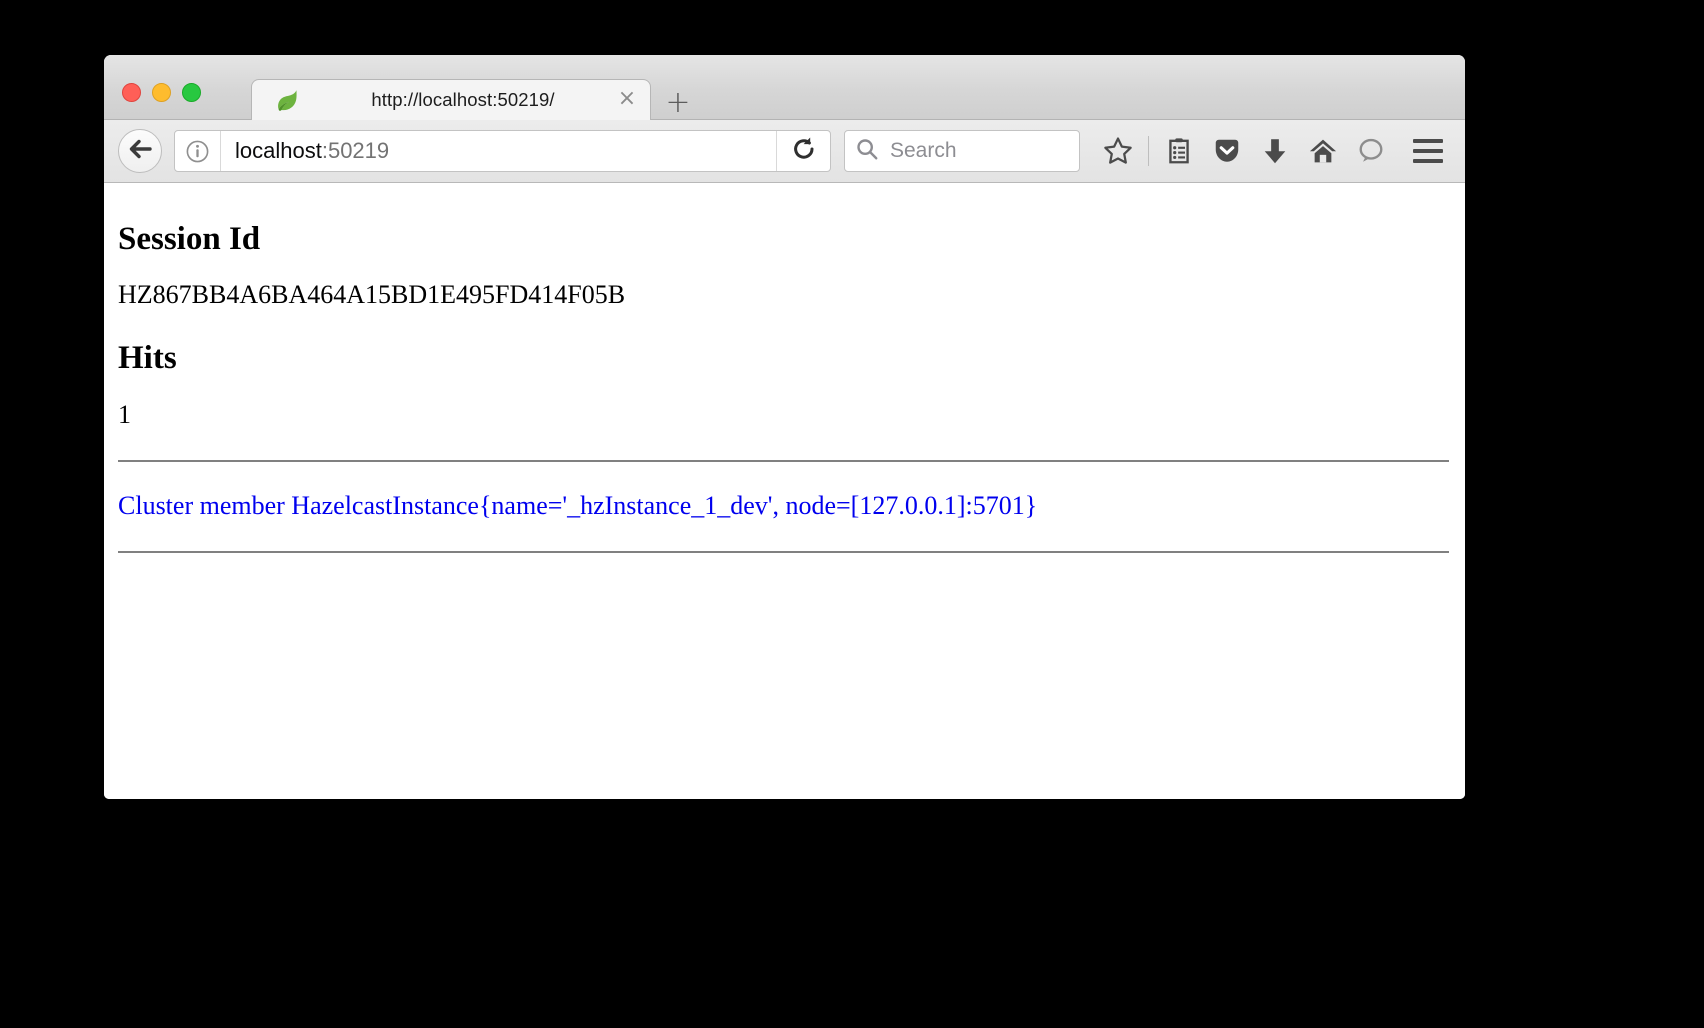 This screenshot has width=1704, height=1028. I want to click on navigation-toolbar: localhost:50219, so click(784, 151).